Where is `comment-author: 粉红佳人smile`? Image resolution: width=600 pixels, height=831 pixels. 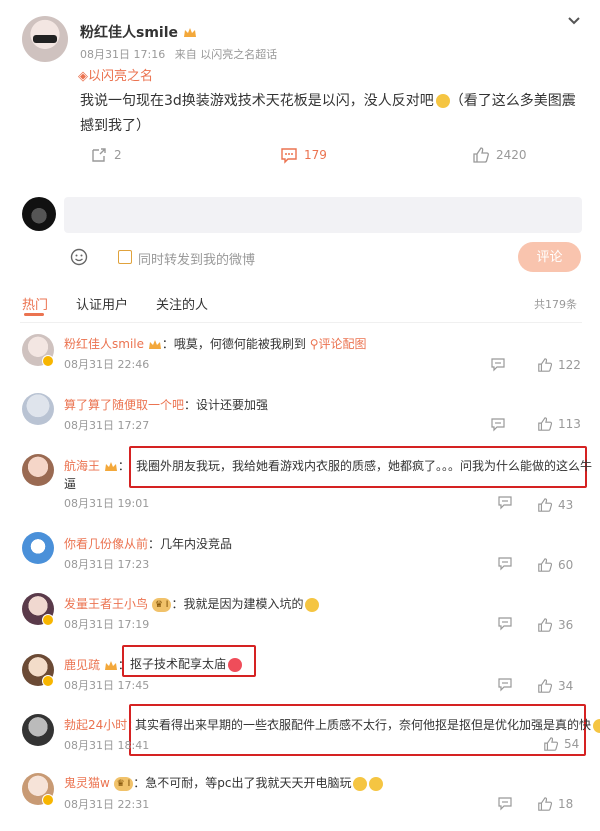
comment-author: 粉红佳人smile is located at coordinates (104, 344).